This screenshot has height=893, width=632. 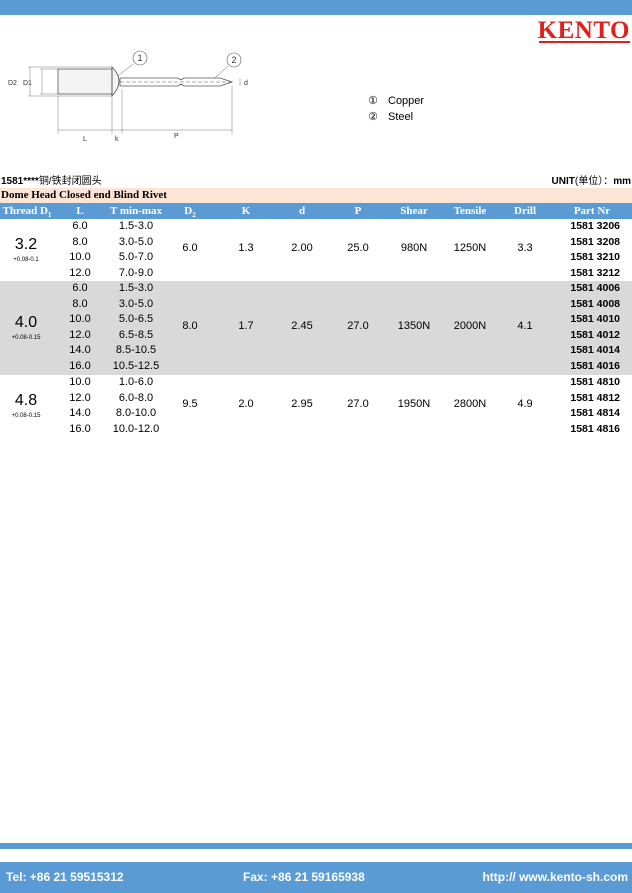 I want to click on cell-t: 8.0-10.0, so click(x=136, y=413).